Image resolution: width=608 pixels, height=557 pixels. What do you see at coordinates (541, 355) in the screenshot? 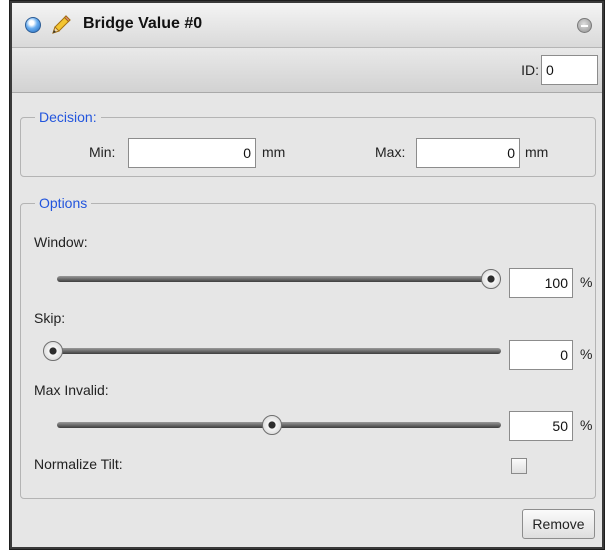
I see `skip-input: 0` at bounding box center [541, 355].